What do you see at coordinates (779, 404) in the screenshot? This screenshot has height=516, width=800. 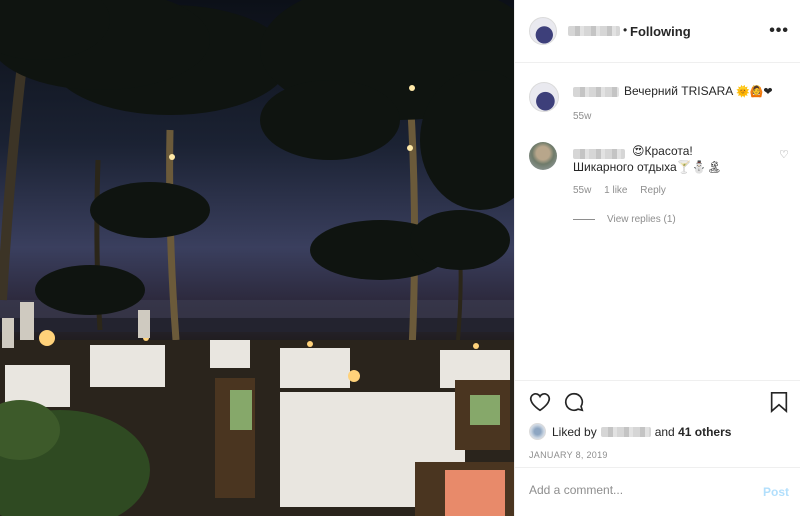 I see `bookmark-icon` at bounding box center [779, 404].